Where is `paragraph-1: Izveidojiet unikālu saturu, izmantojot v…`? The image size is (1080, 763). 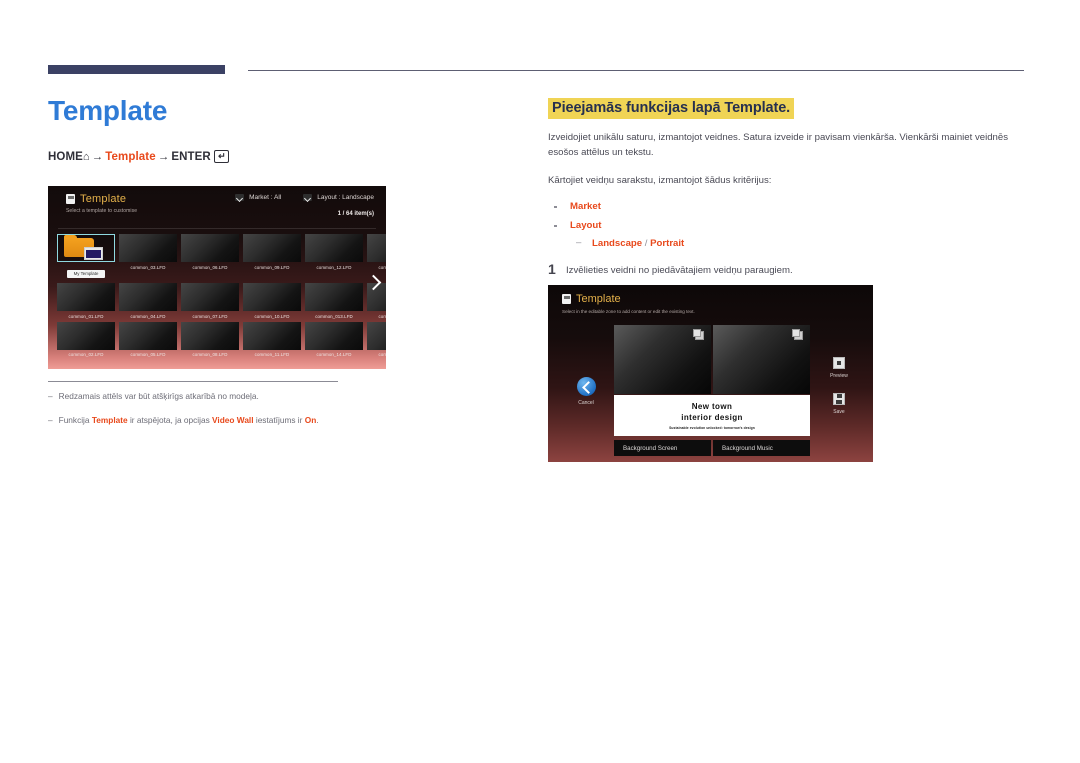 paragraph-1: Izveidojiet unikālu saturu, izmantojot v… is located at coordinates (778, 145).